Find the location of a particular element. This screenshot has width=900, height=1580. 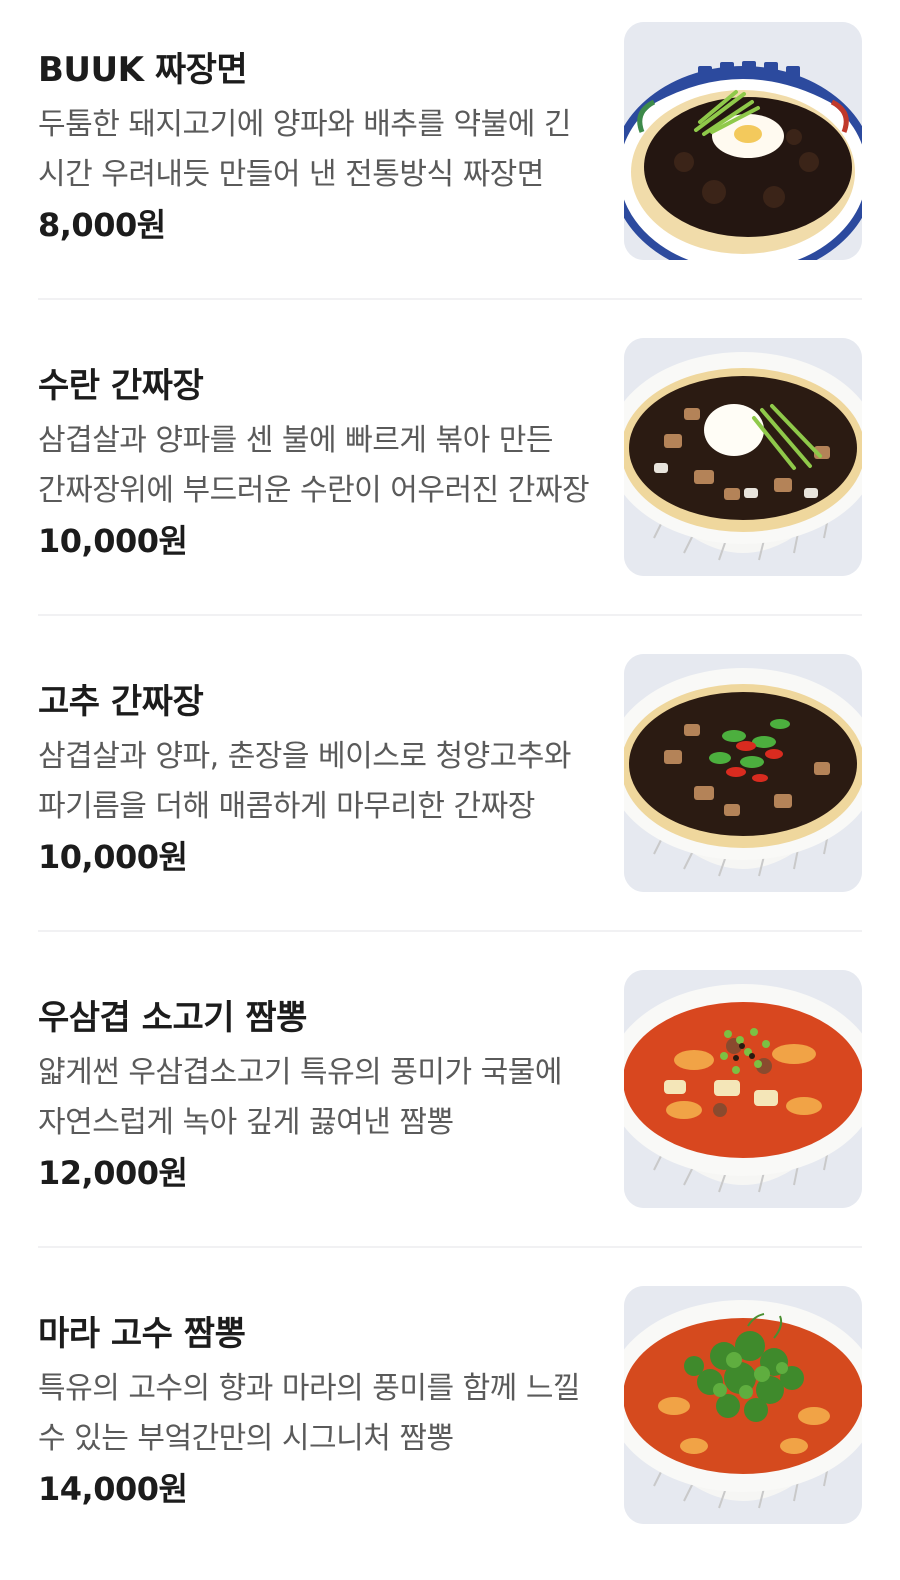

menu-item-price: 12,000원 is located at coordinates (113, 1173).